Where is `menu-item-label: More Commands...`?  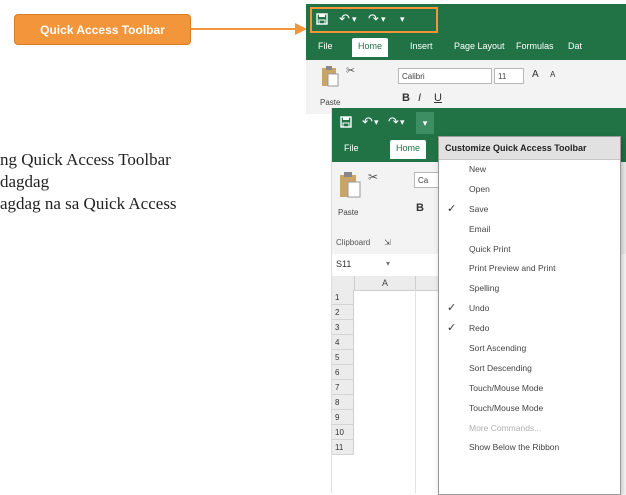 menu-item-label: More Commands... is located at coordinates (505, 427).